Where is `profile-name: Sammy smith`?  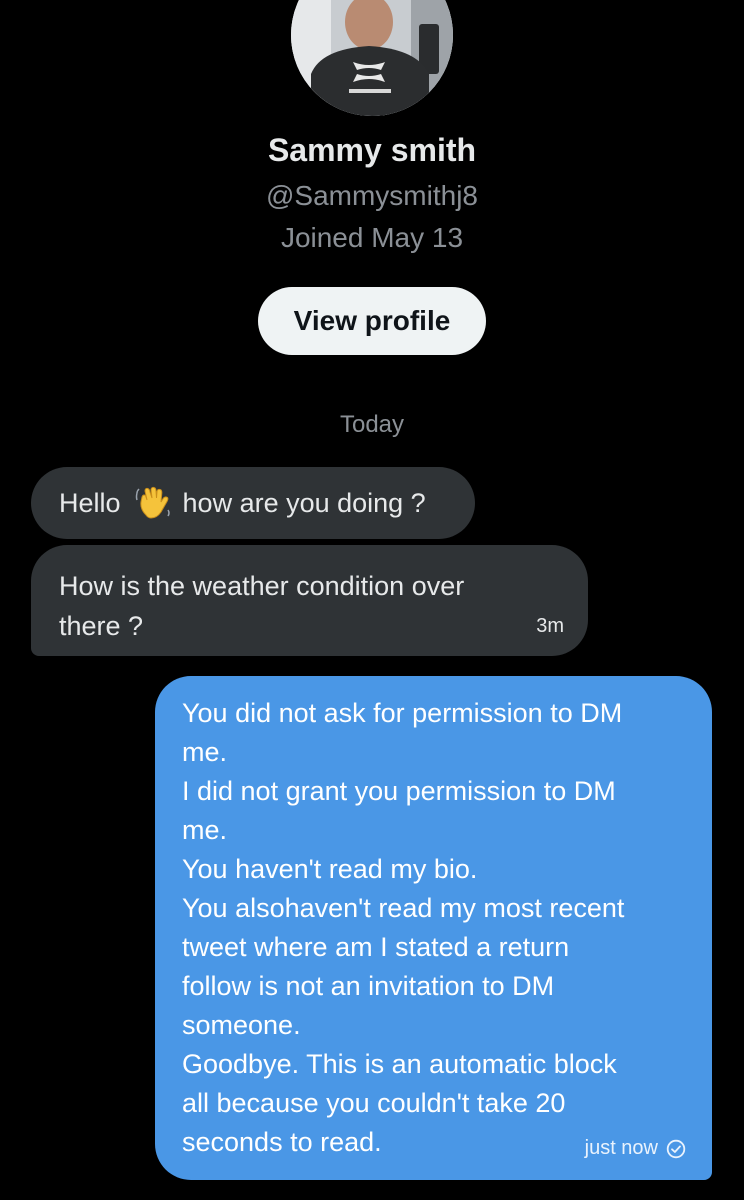 profile-name: Sammy smith is located at coordinates (372, 150).